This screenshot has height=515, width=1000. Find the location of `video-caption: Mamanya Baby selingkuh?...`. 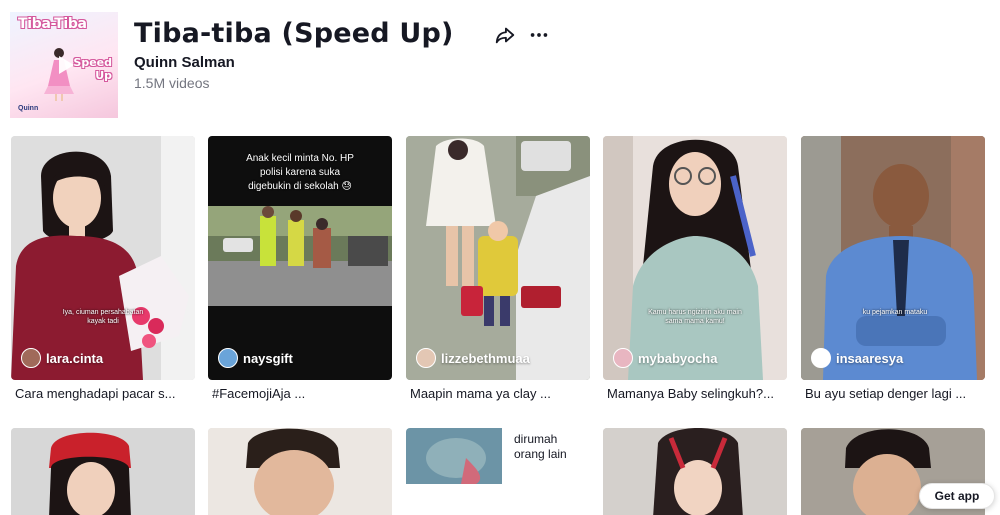

video-caption: Mamanya Baby selingkuh?... is located at coordinates (695, 393).